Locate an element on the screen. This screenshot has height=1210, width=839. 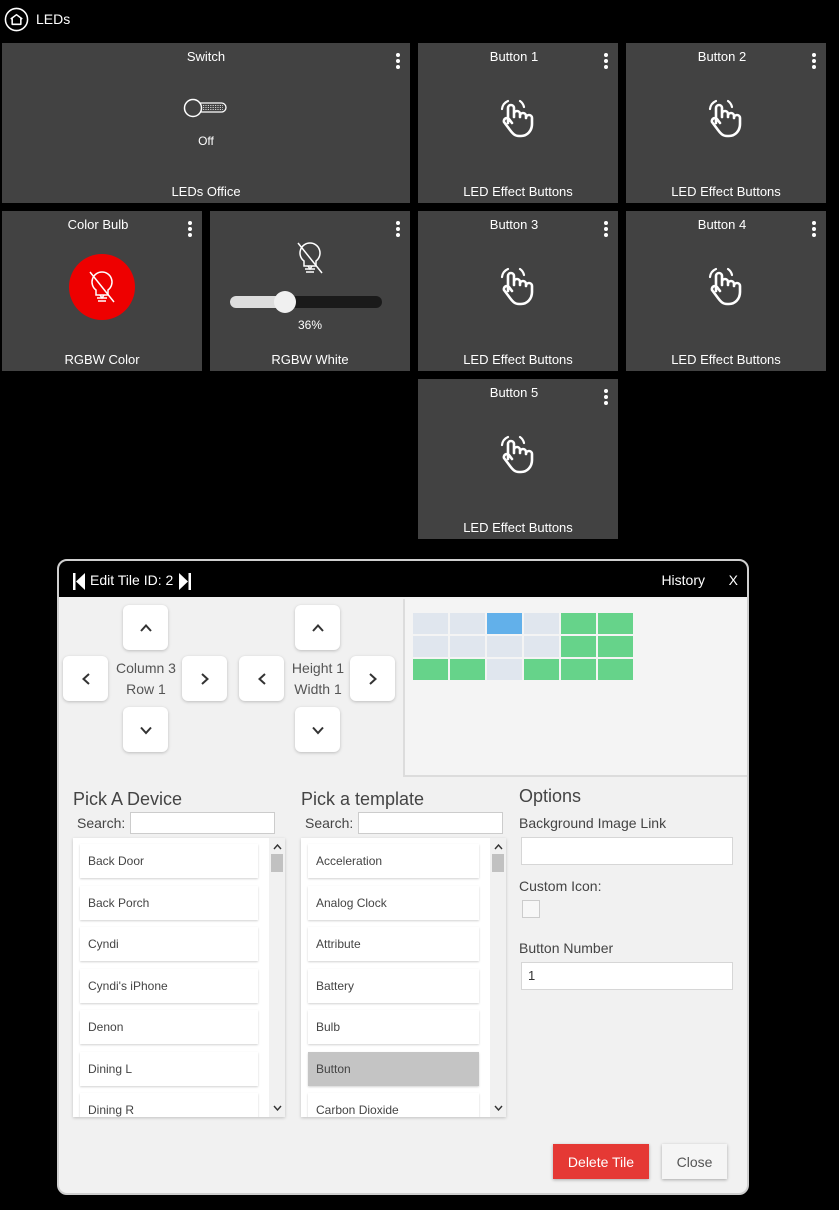
list-item: Analog Clock is located at coordinates (393, 902).